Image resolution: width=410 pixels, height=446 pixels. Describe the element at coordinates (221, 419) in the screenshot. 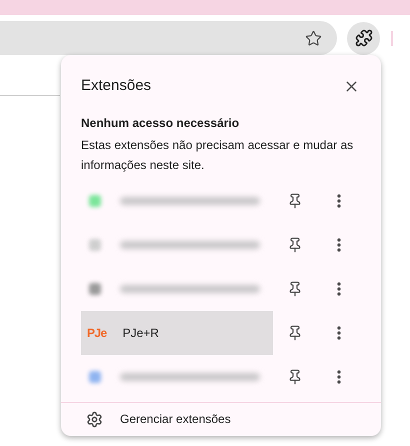

I see `manage-extensions-button: Gerenciar extensões` at that location.